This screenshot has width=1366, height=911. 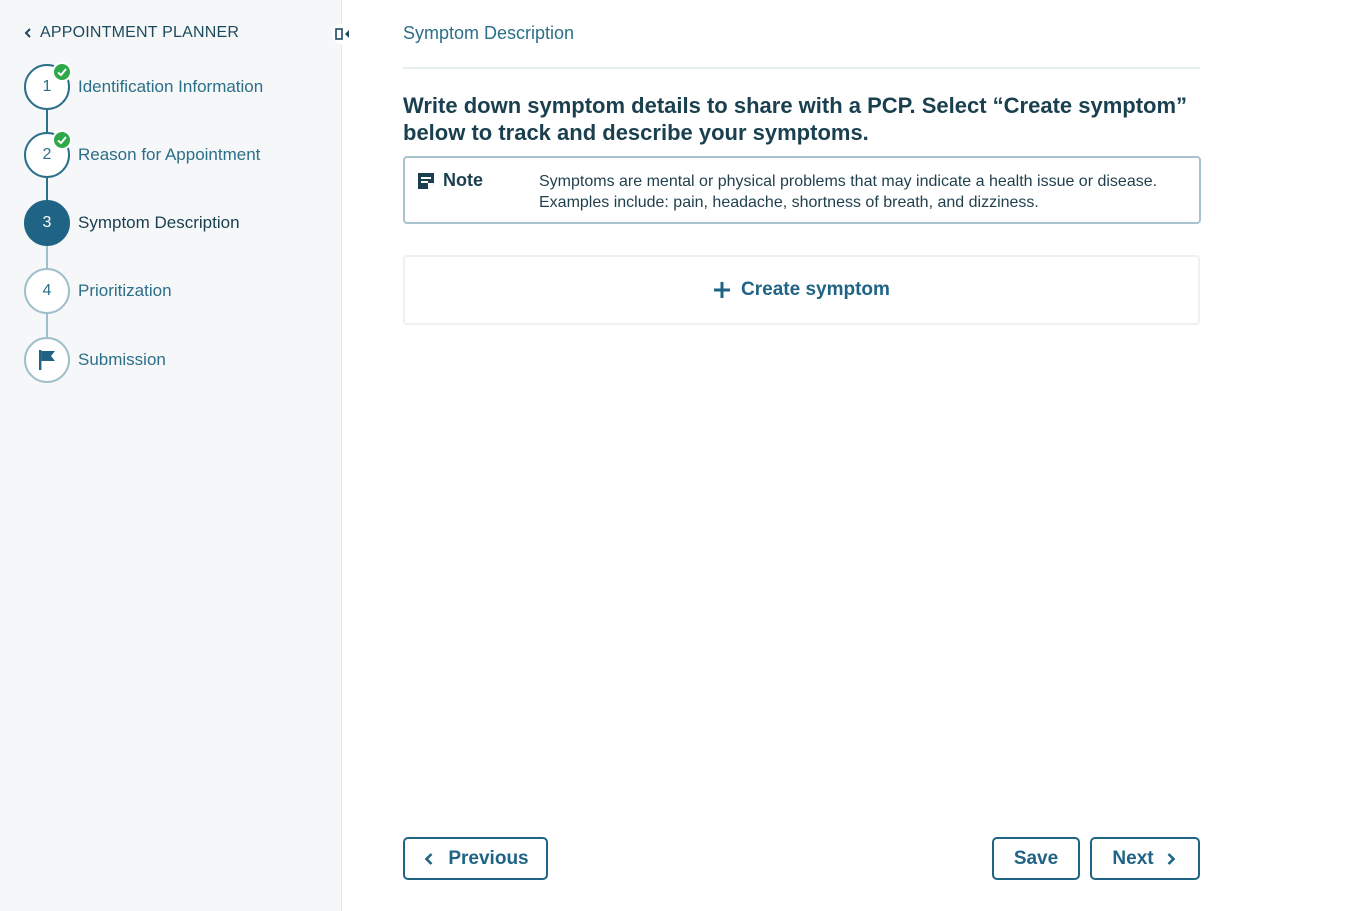 What do you see at coordinates (125, 290) in the screenshot?
I see `step-label: Prioritization` at bounding box center [125, 290].